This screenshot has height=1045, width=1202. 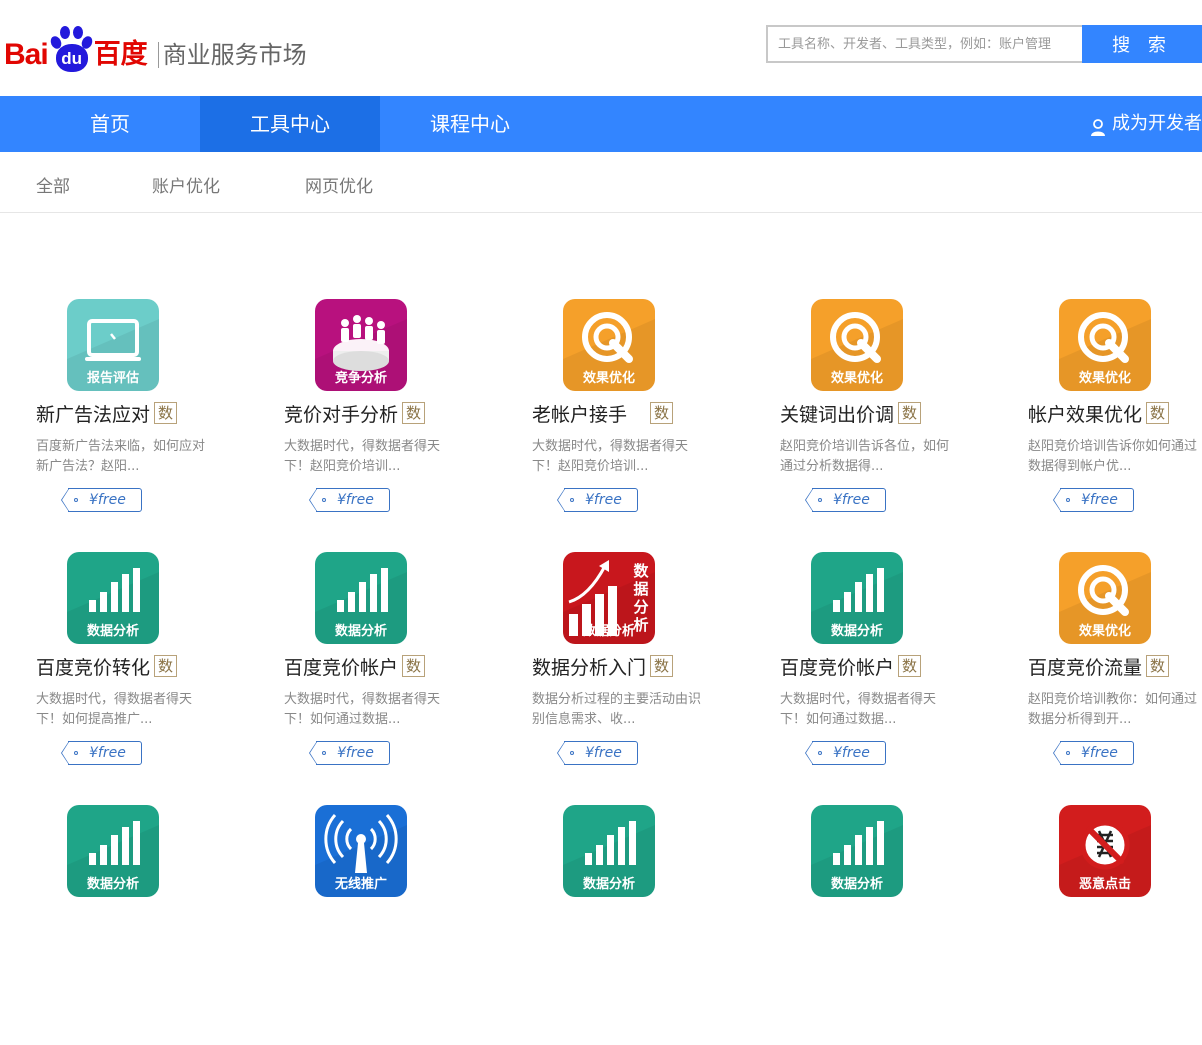 I want to click on category-tab-all: 全部, so click(x=53, y=182).